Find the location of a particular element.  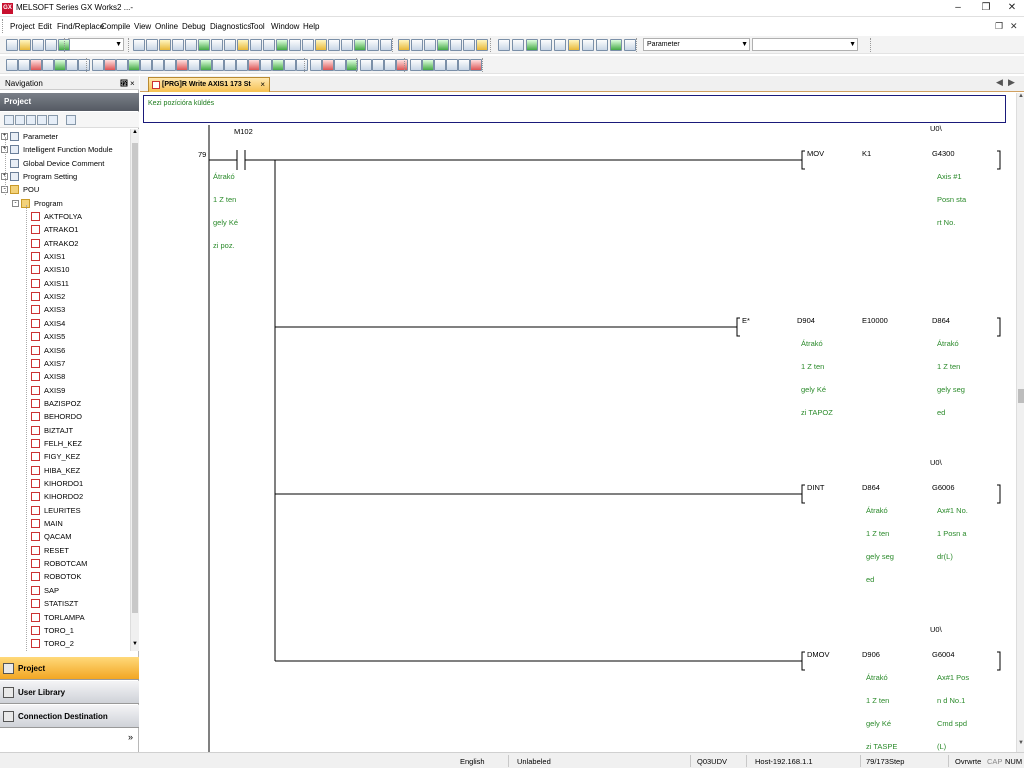

tree-item-program: AXIS2 is located at coordinates (65, 297).